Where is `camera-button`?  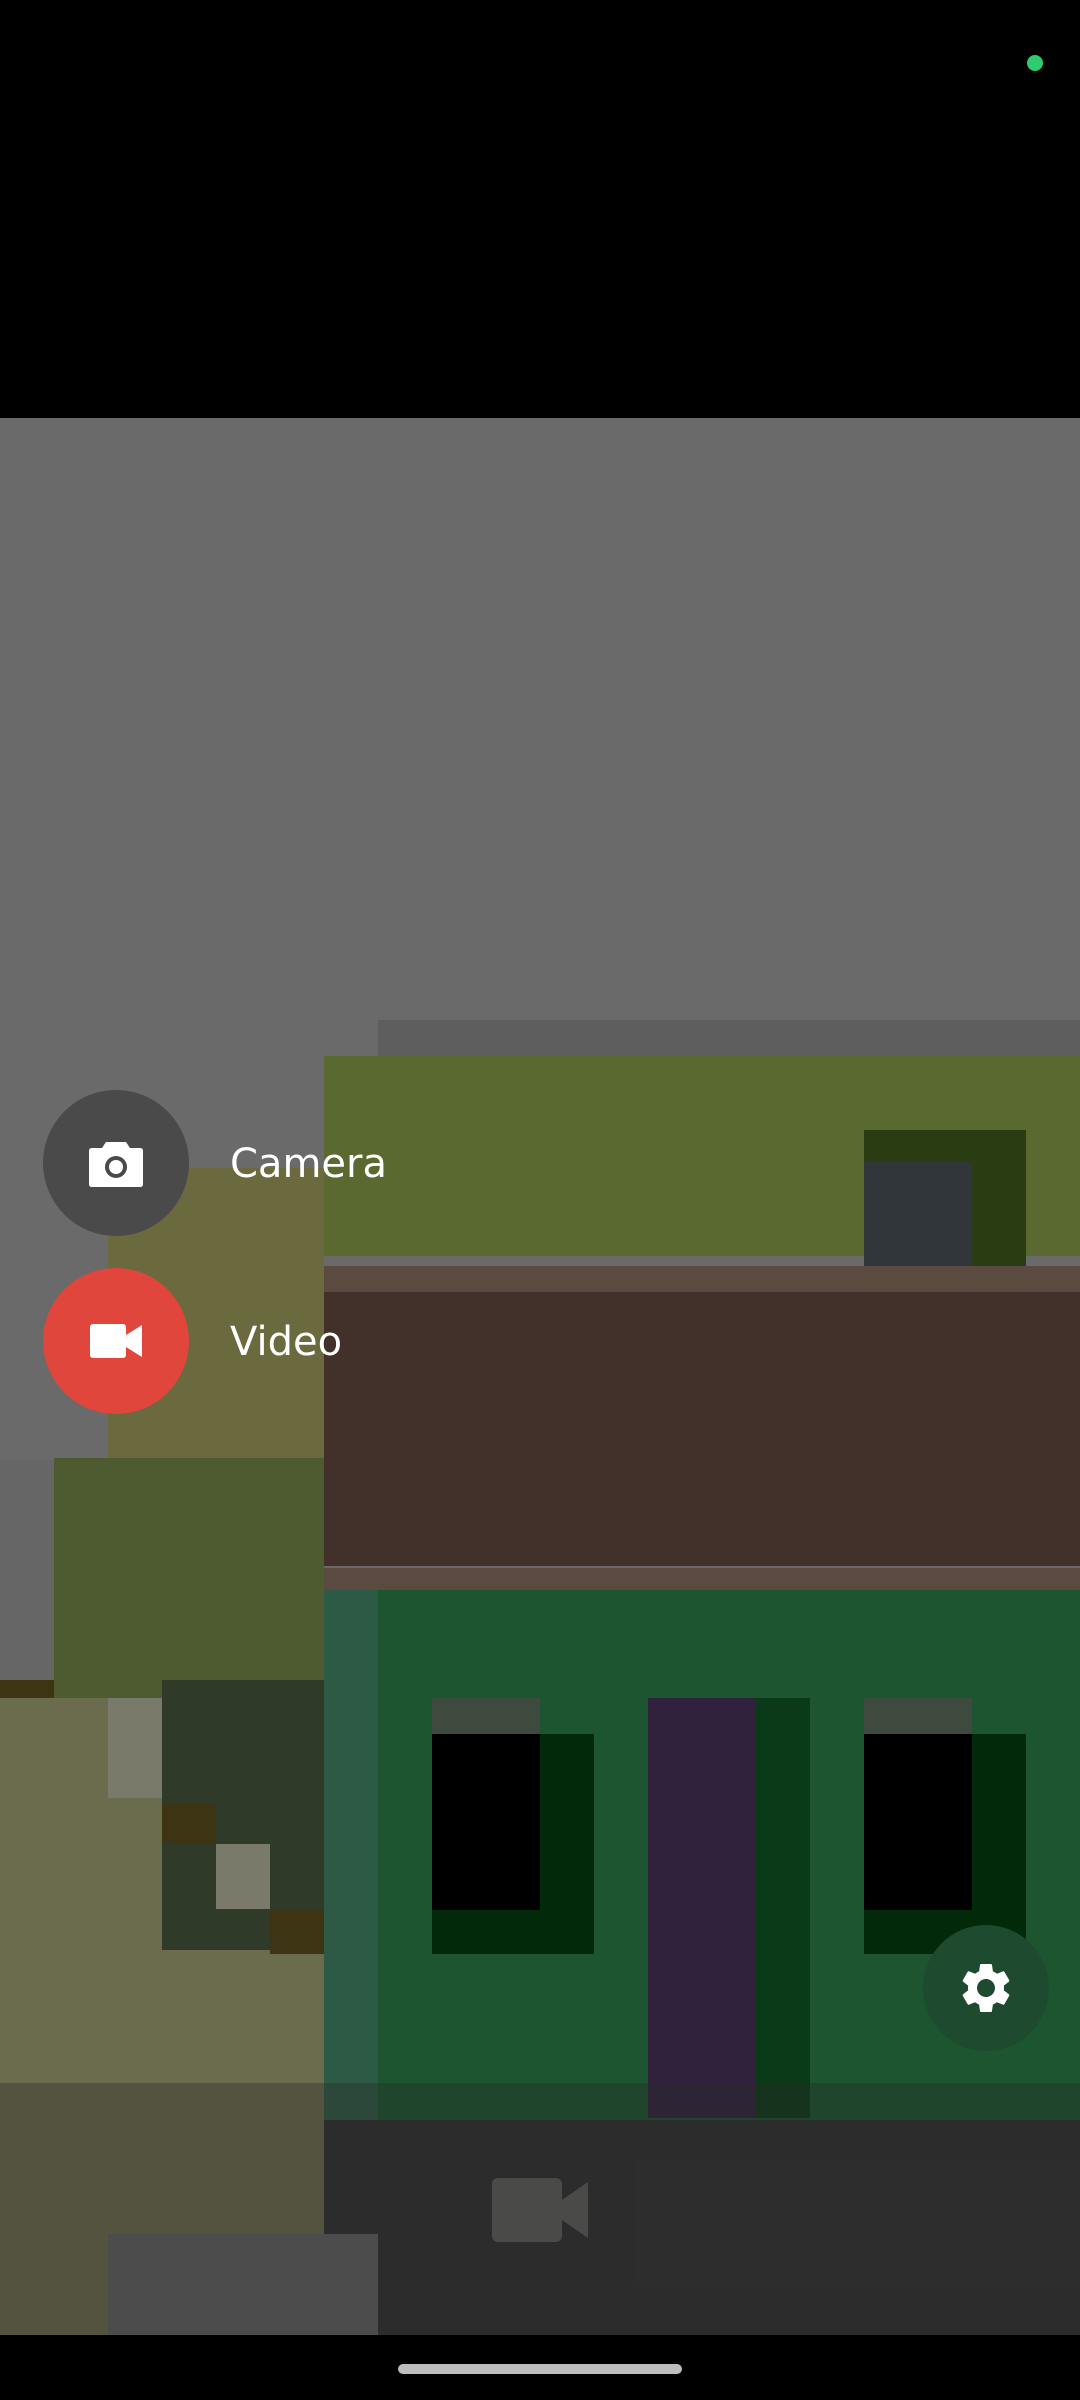
camera-button is located at coordinates (116, 1163).